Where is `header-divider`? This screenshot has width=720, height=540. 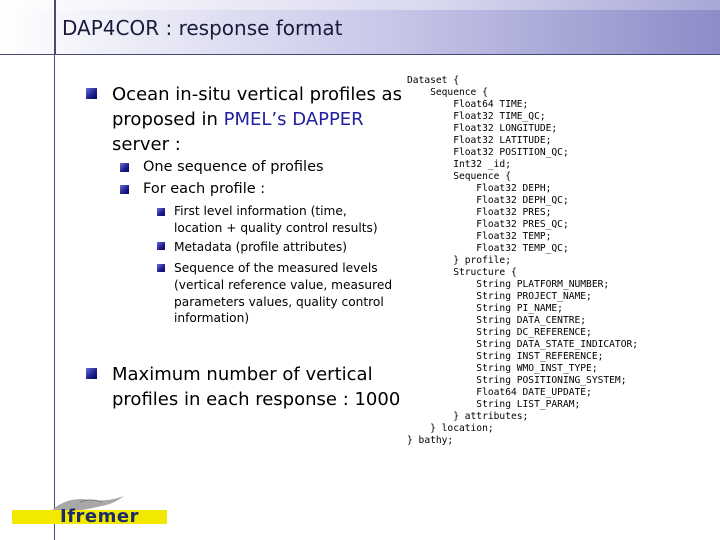
header-divider is located at coordinates (360, 54).